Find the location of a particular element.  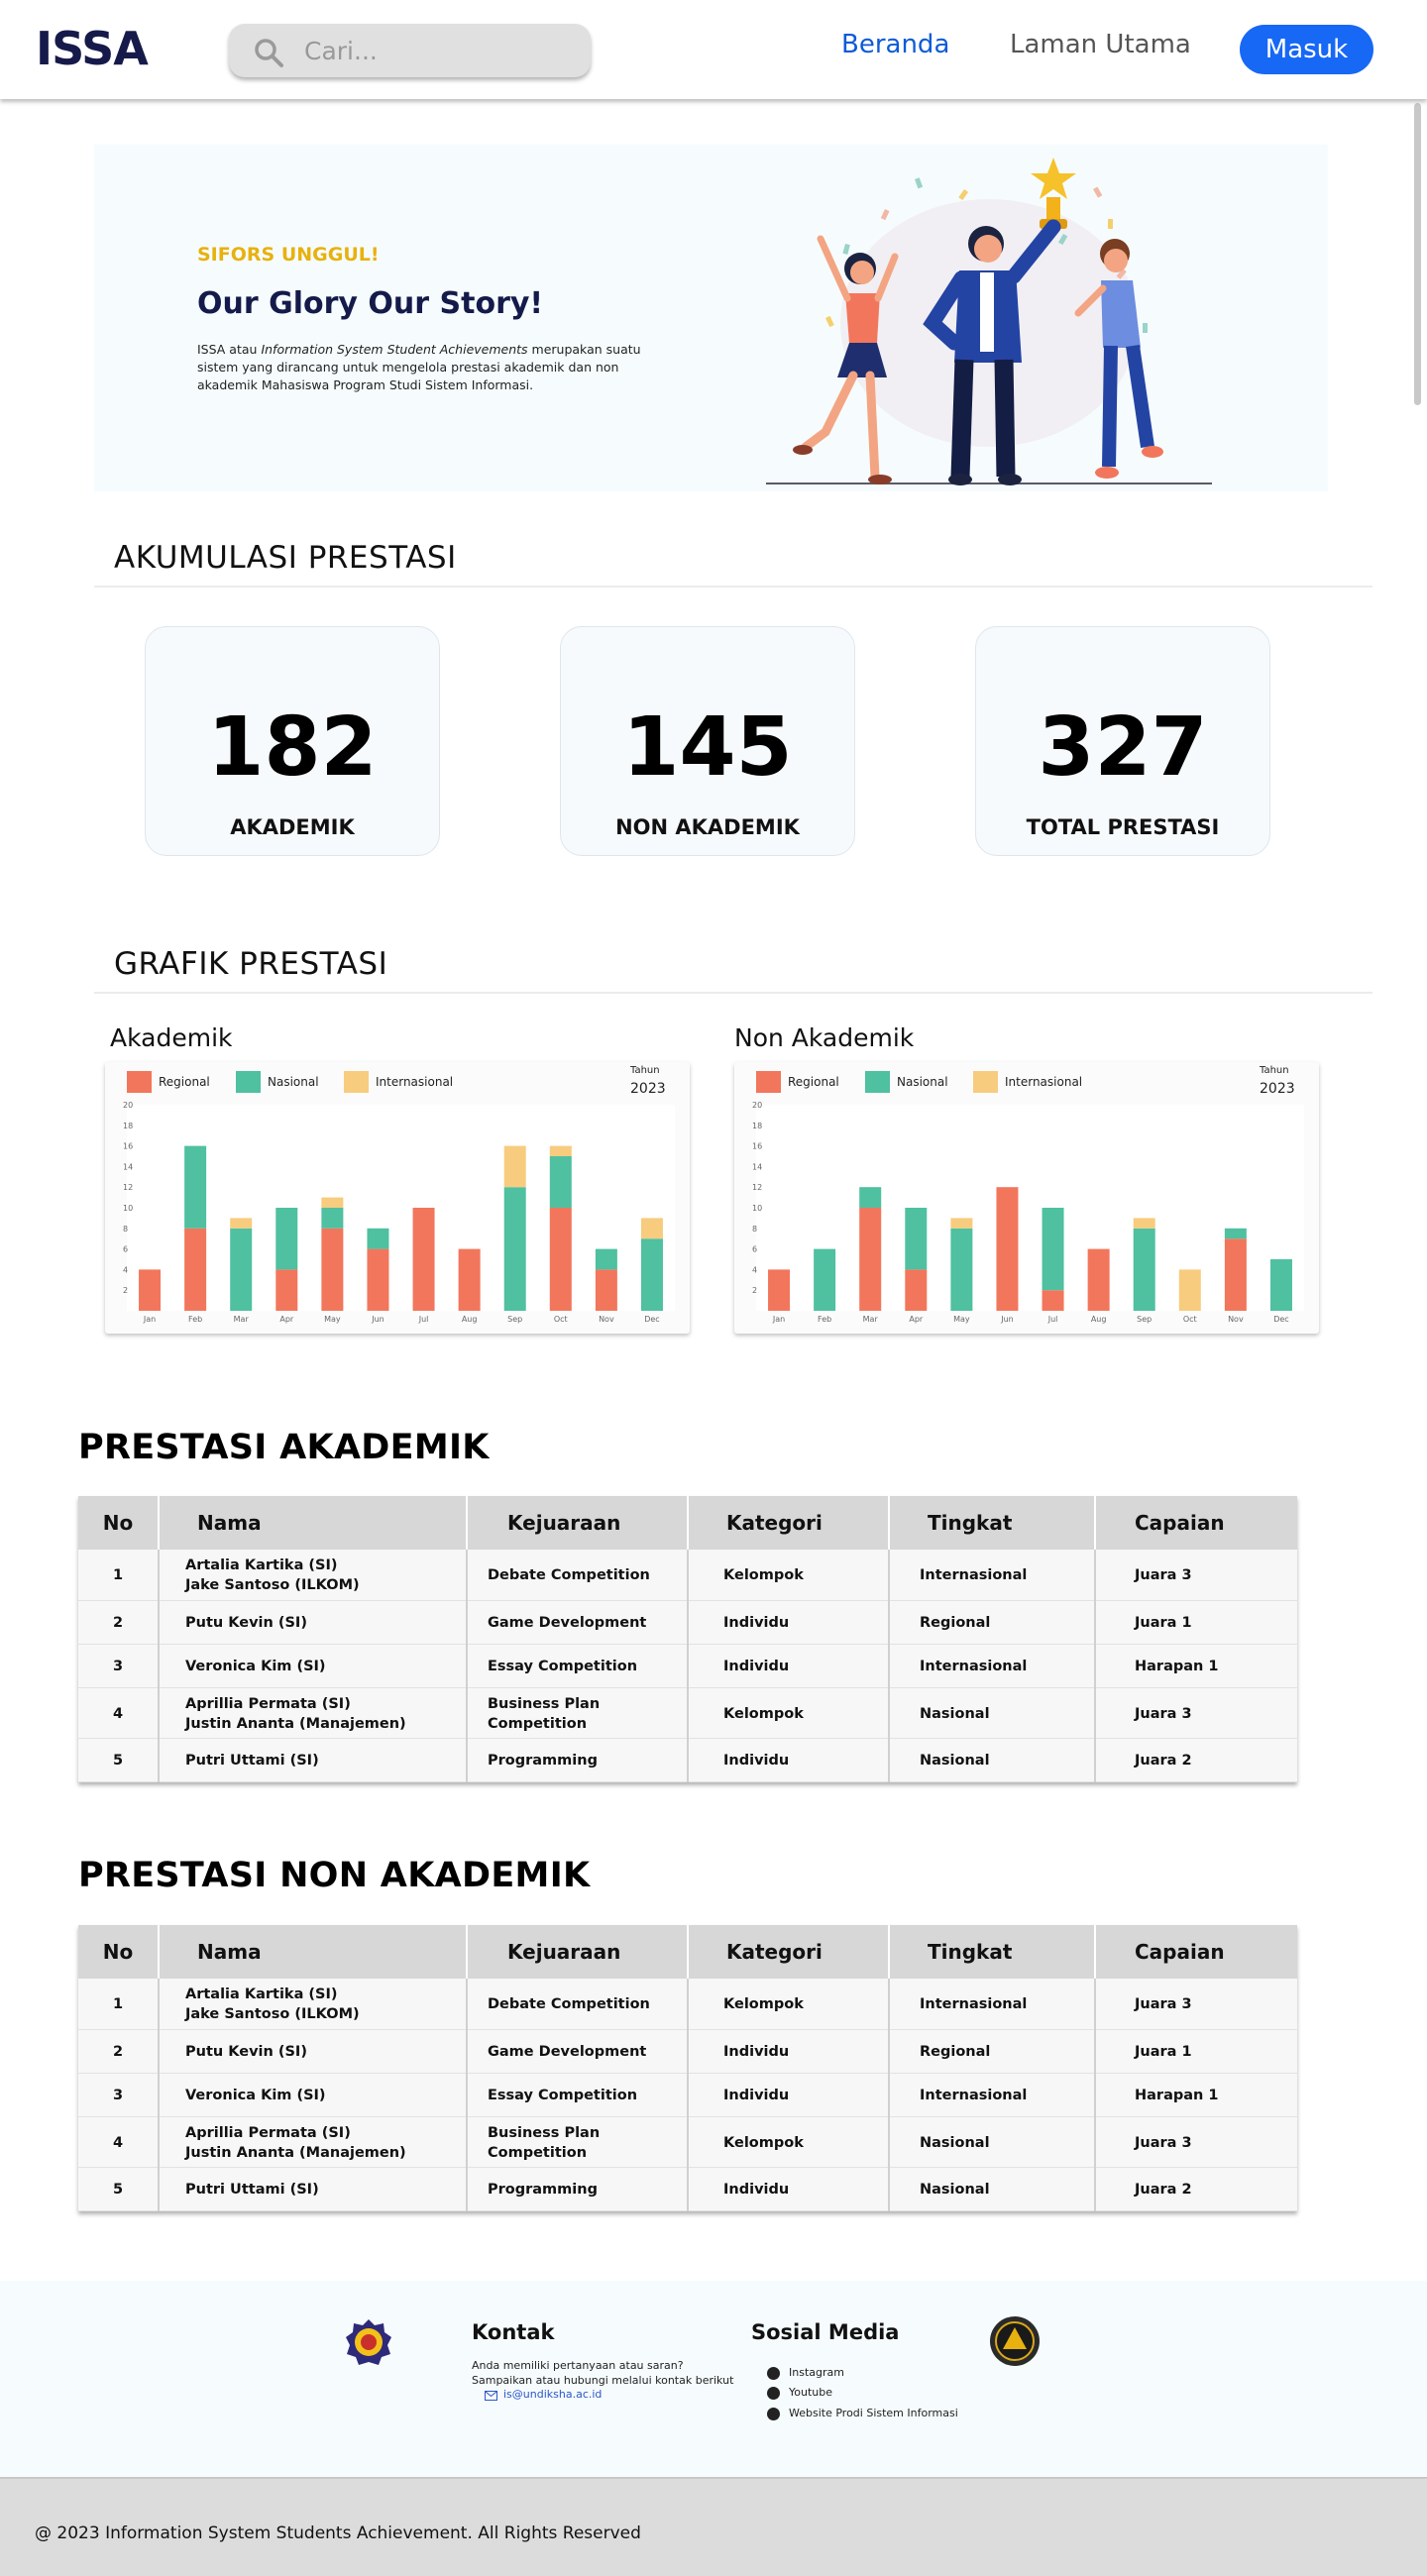

mail-icon is located at coordinates (491, 2396).